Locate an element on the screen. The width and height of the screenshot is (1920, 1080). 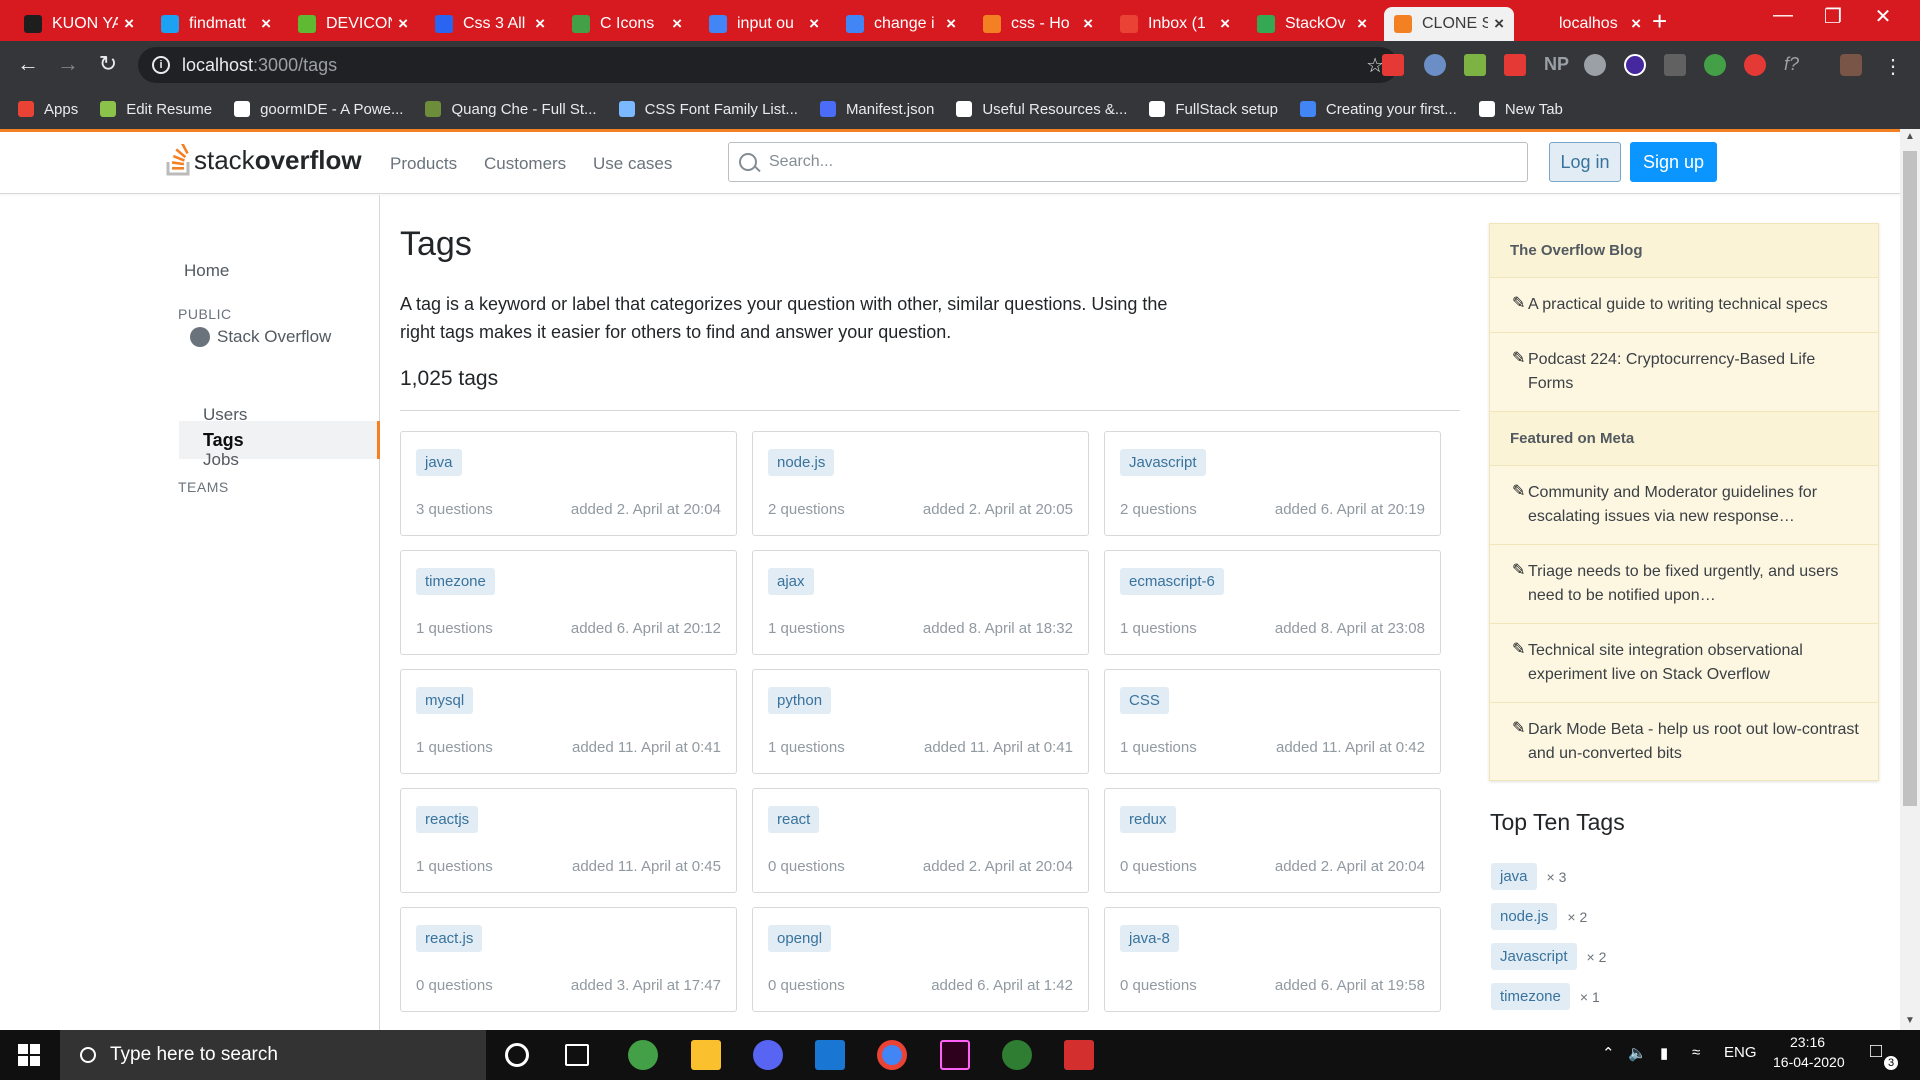
extension-new-icon is located at coordinates (1393, 65).